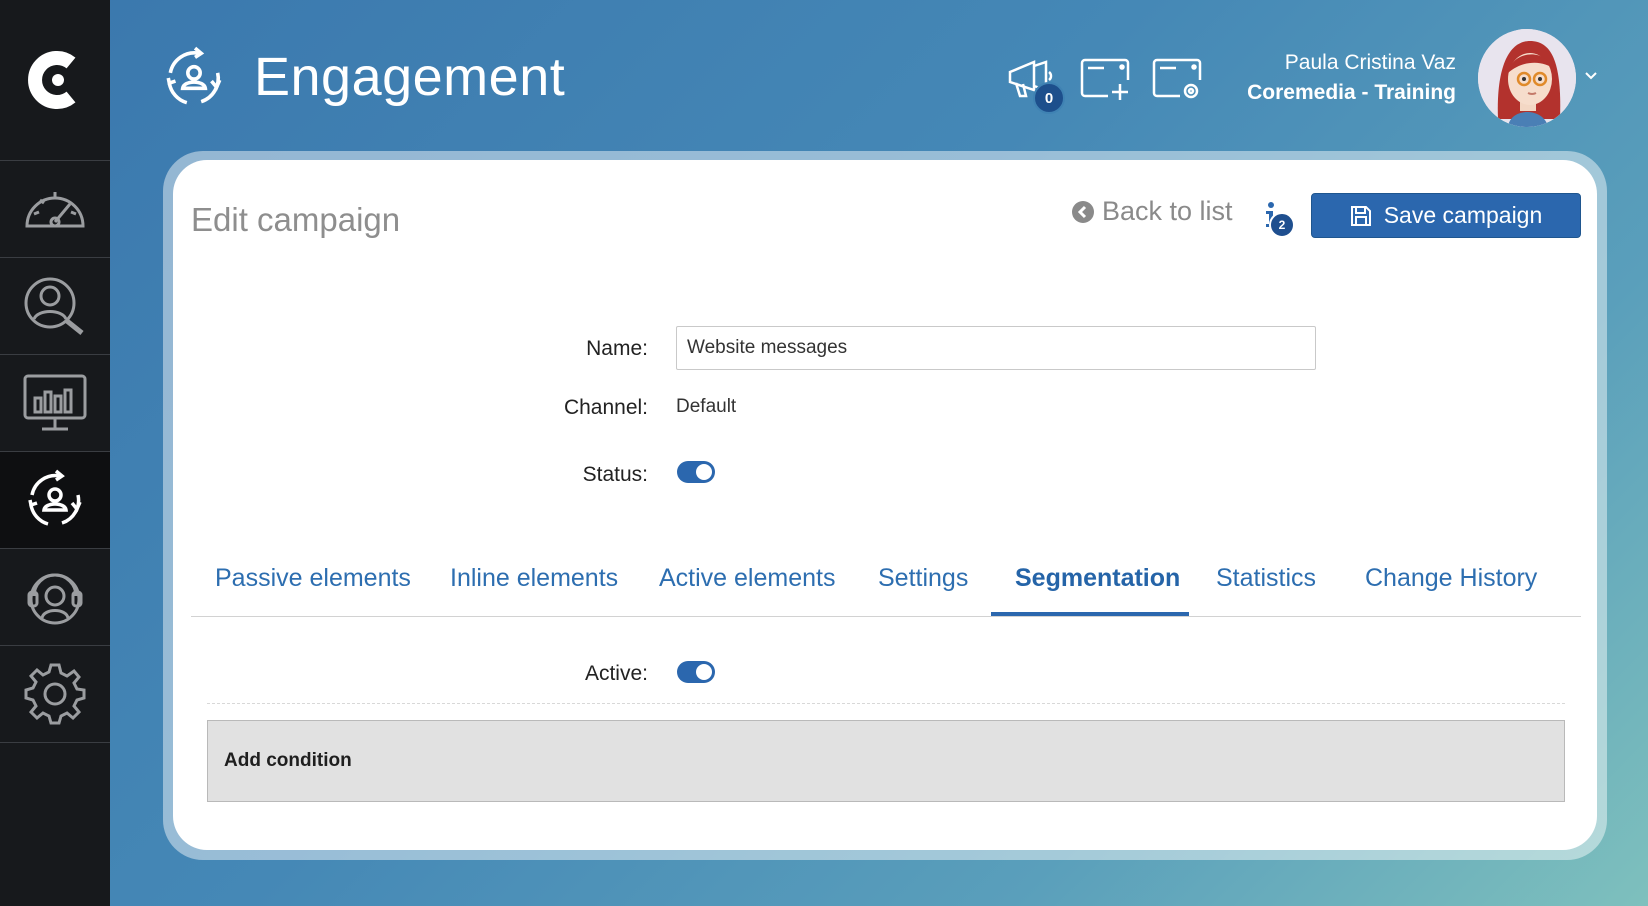  Describe the element at coordinates (617, 348) in the screenshot. I see `name-label: Name:` at that location.